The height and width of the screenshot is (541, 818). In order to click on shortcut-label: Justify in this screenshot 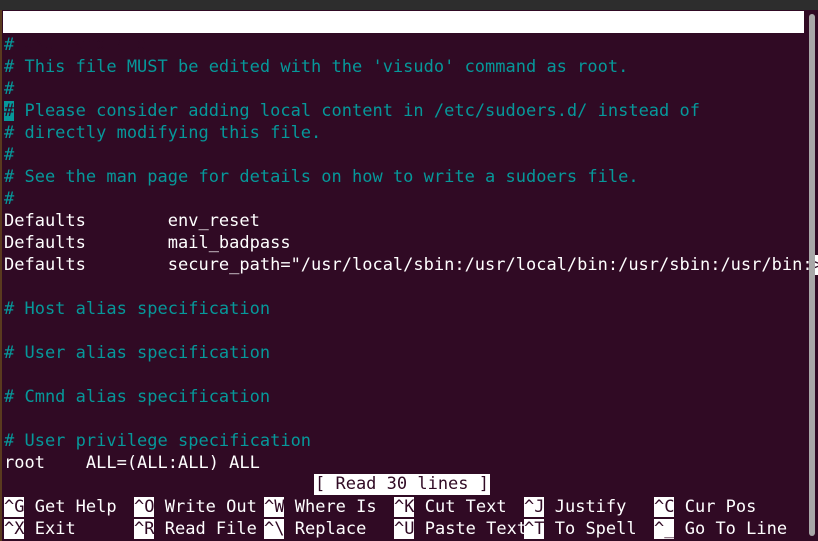, I will do `click(590, 507)`.